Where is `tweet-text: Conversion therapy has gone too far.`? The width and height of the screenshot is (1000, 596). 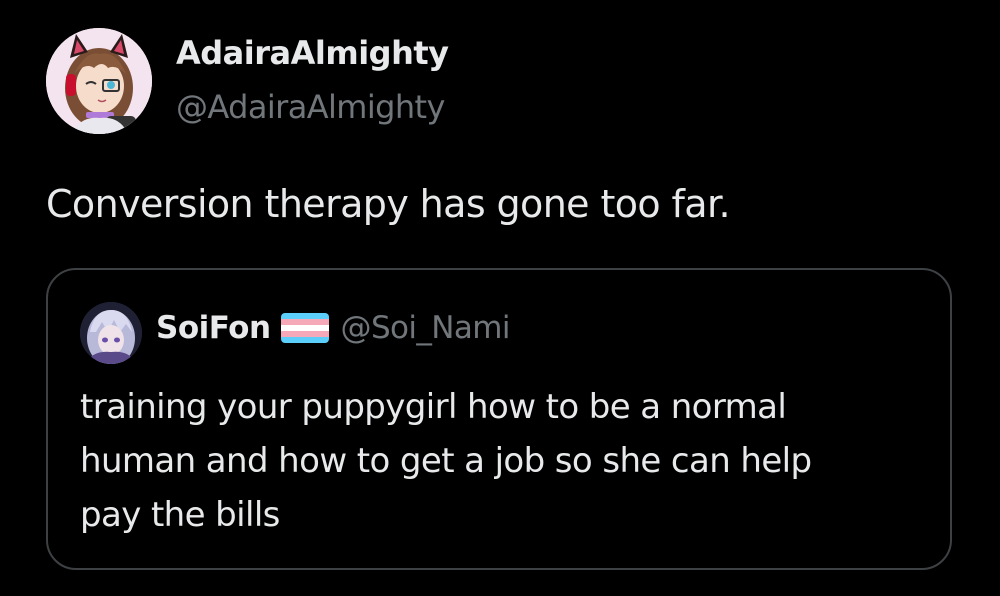 tweet-text: Conversion therapy has gone too far. is located at coordinates (388, 204).